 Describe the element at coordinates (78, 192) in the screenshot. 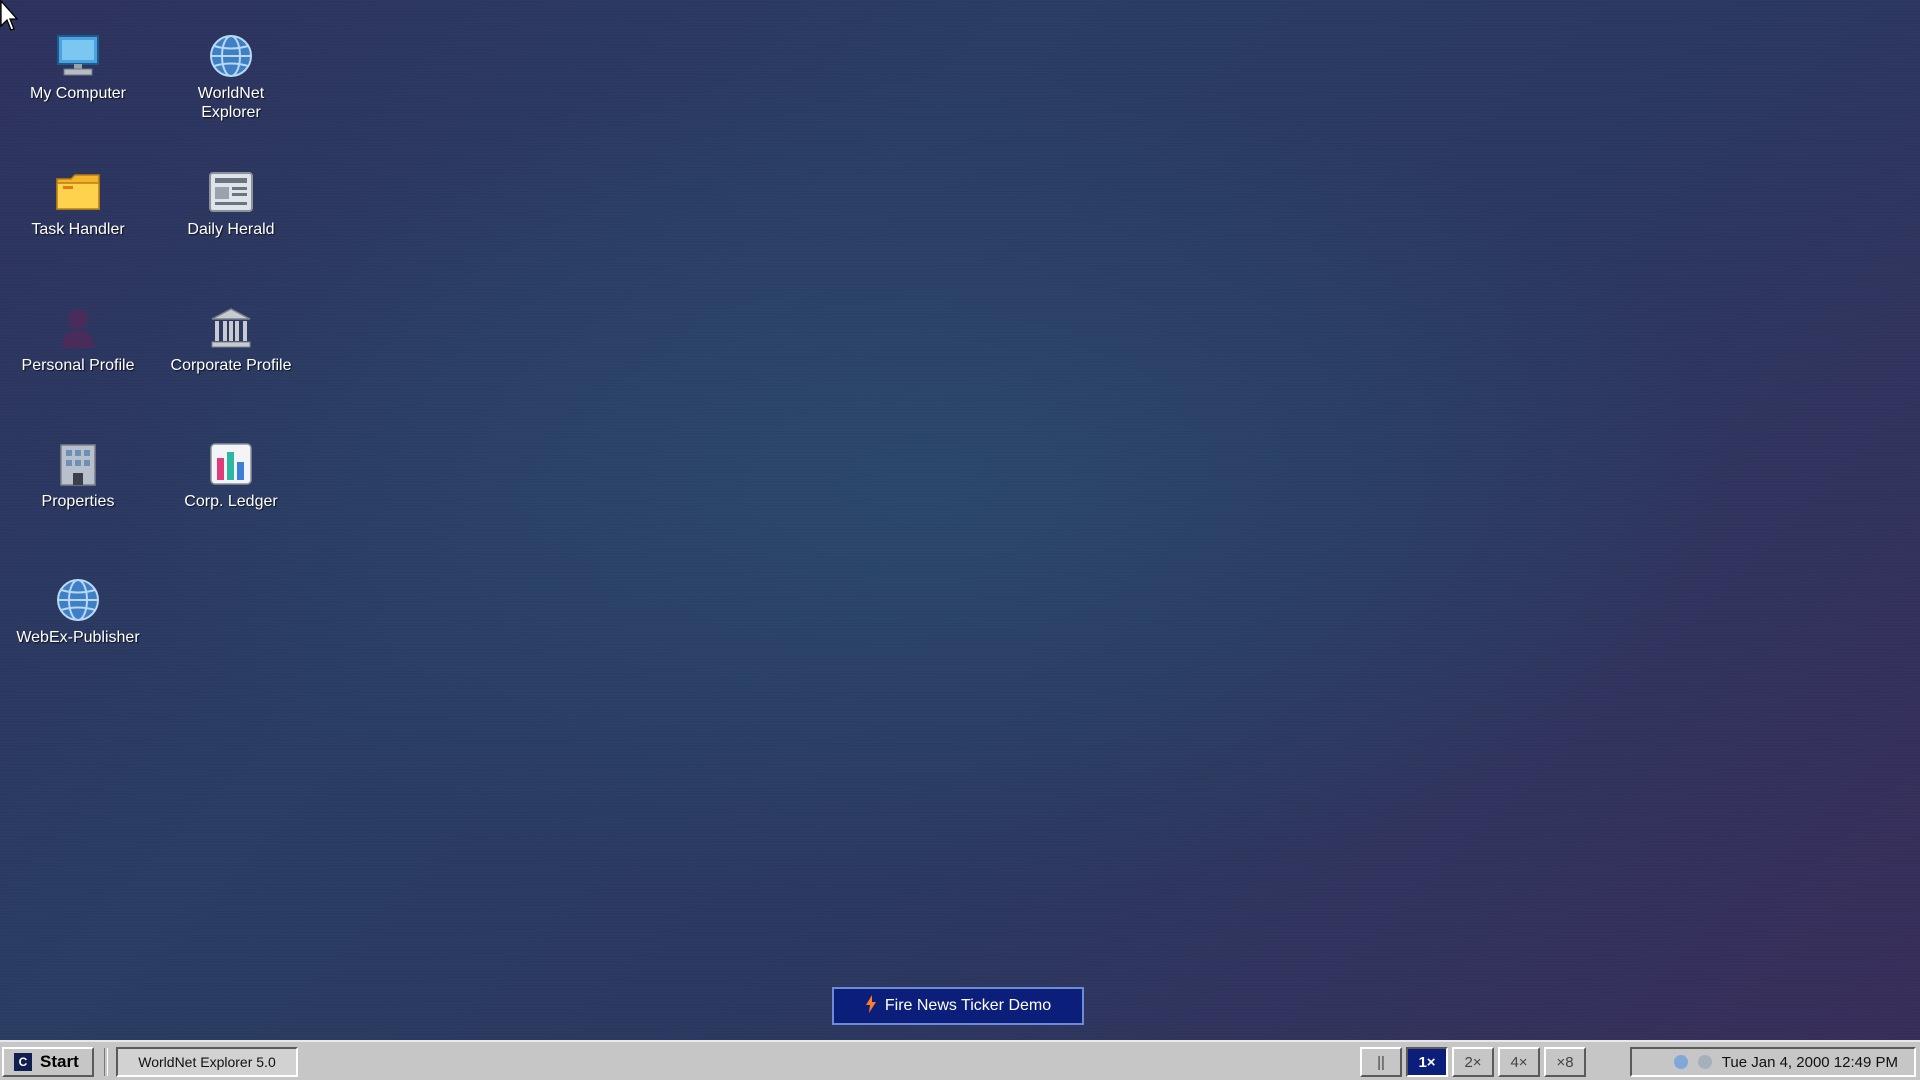

I see `folder-icon` at that location.